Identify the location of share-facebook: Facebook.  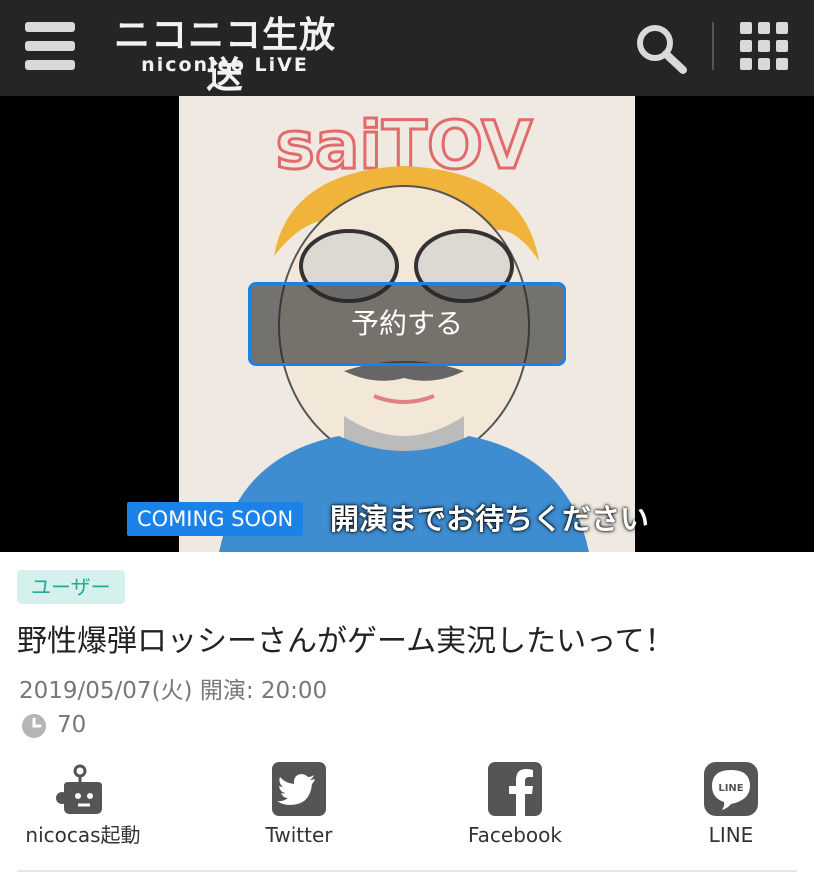
(515, 804).